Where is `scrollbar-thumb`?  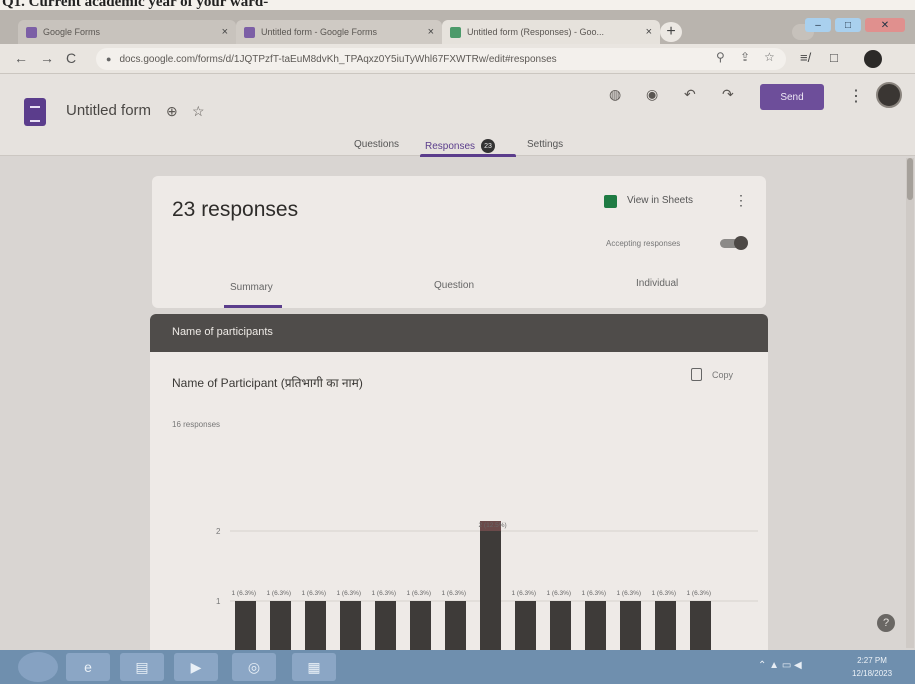
scrollbar-thumb is located at coordinates (910, 179).